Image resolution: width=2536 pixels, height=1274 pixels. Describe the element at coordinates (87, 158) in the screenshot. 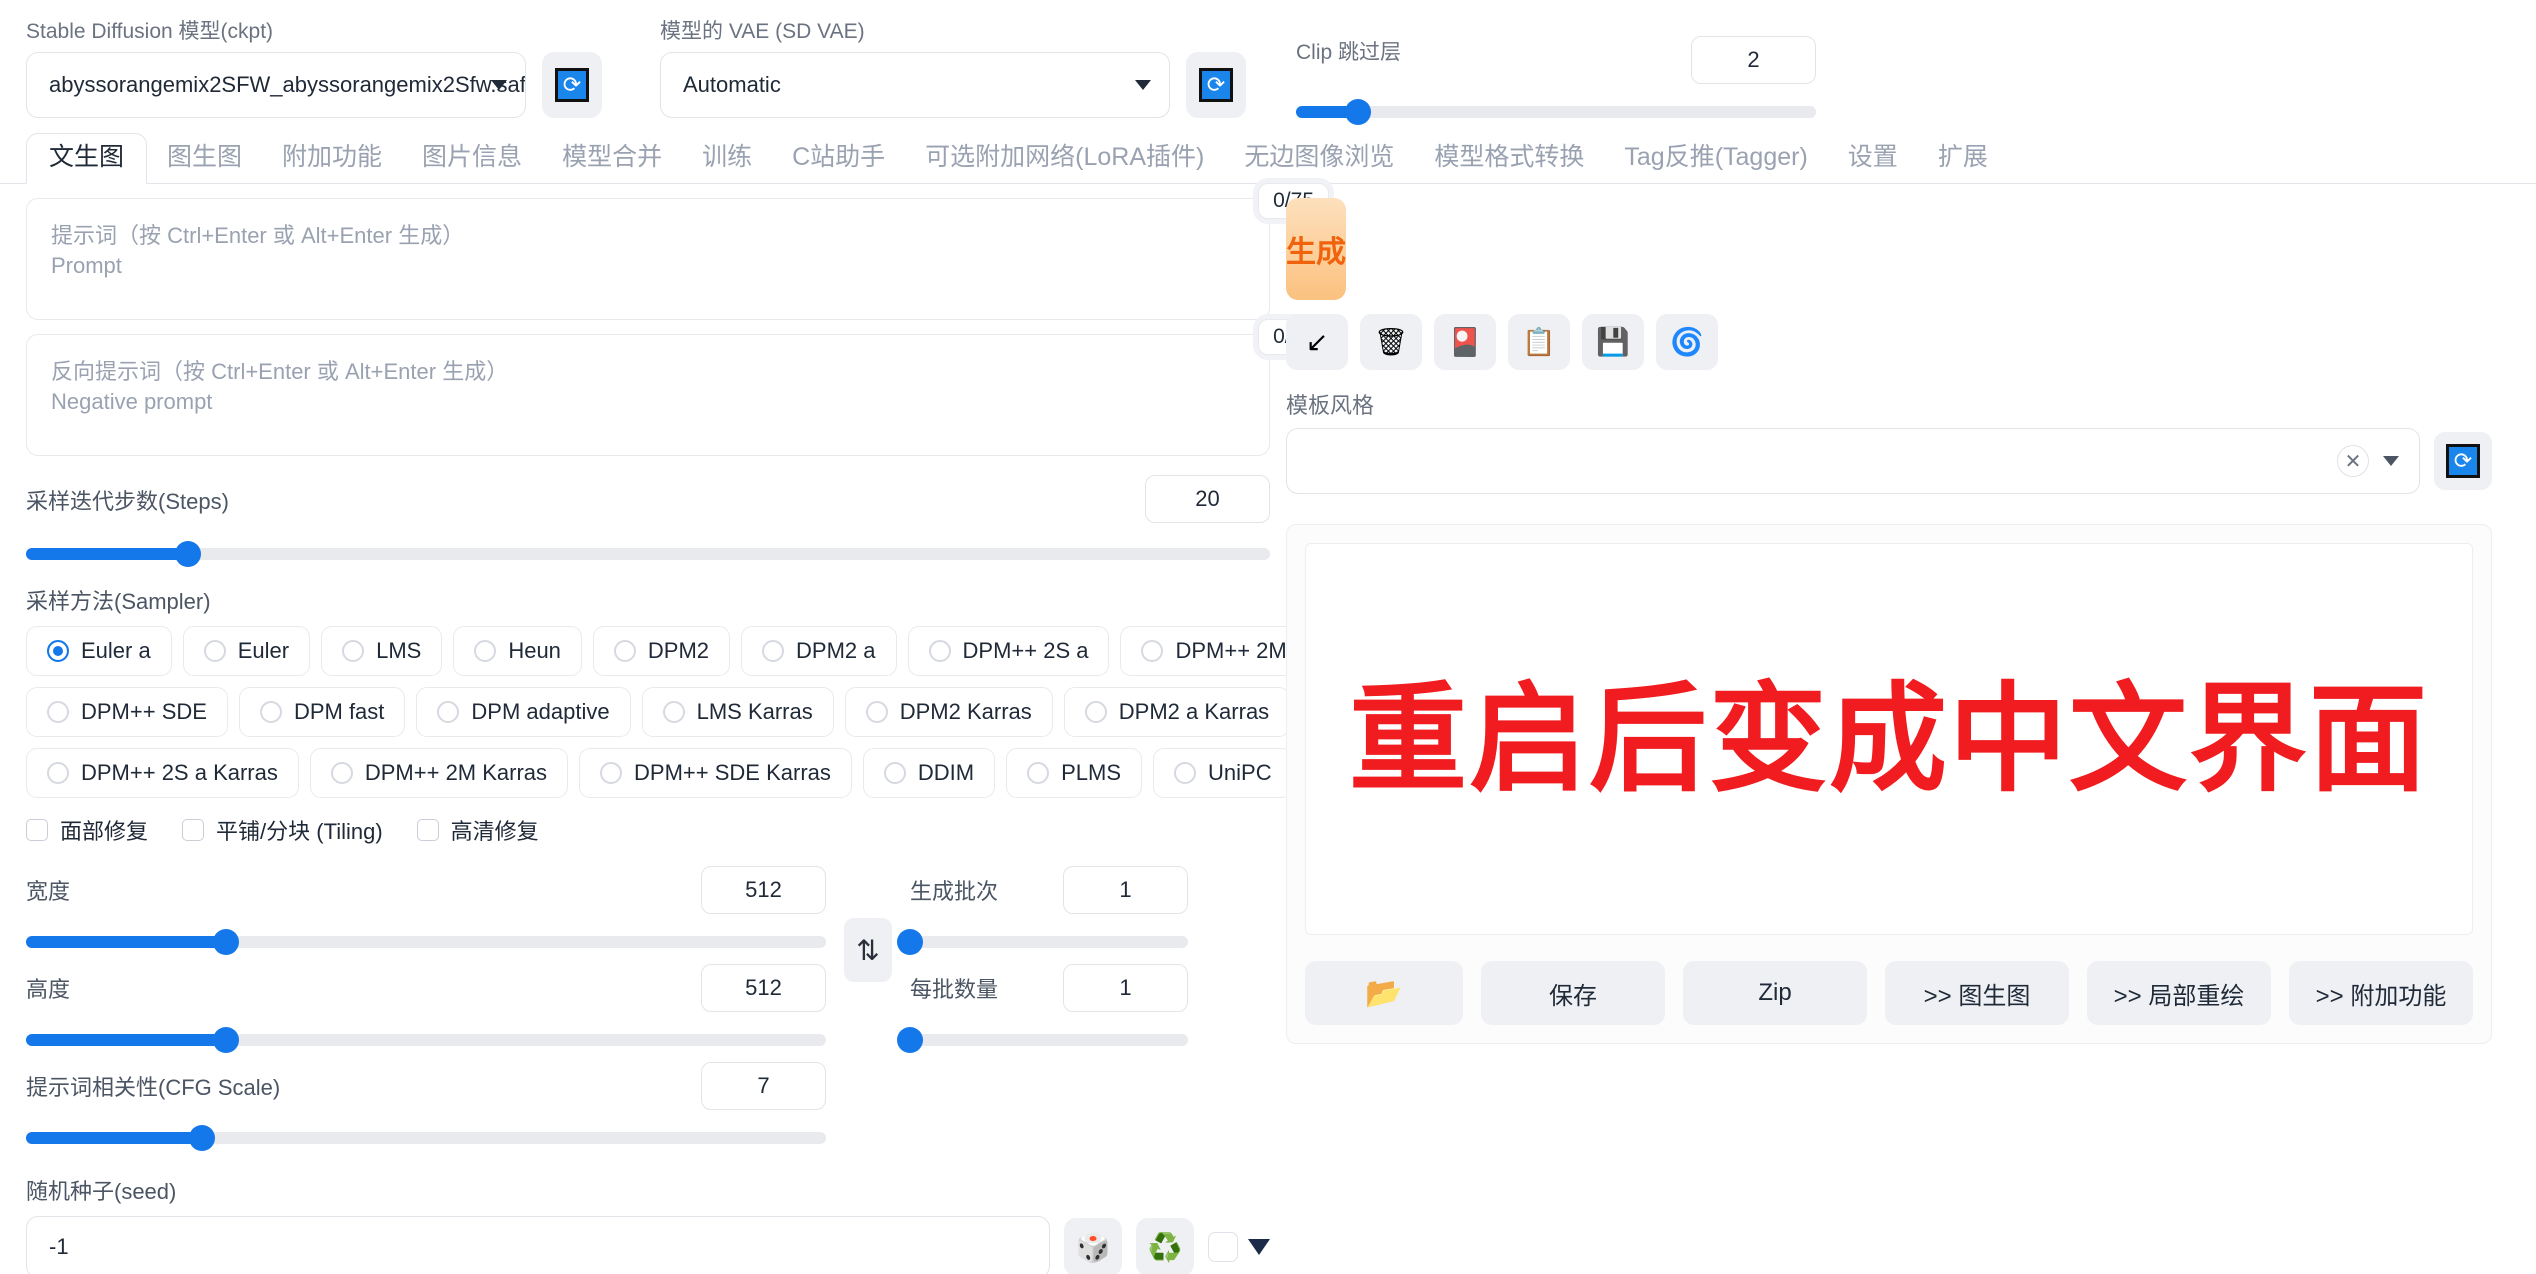

I see `tab-0: 文生图` at that location.